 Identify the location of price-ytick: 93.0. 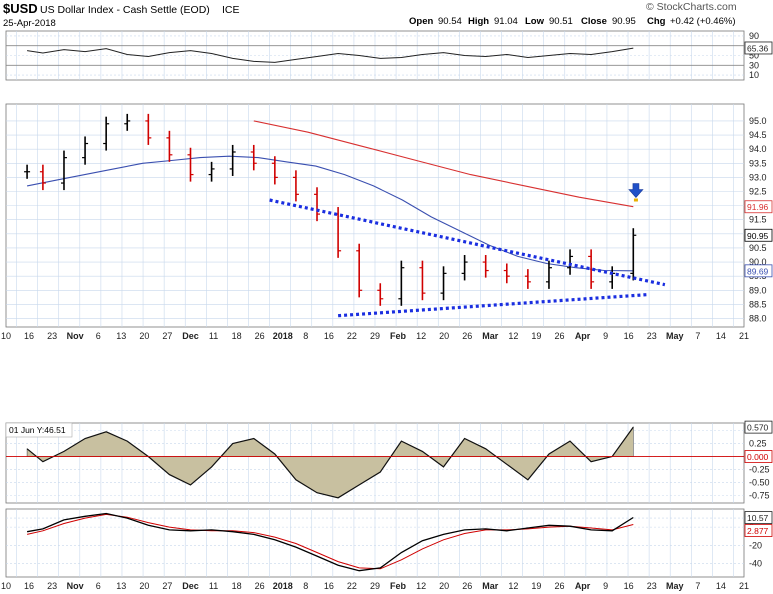
(758, 177).